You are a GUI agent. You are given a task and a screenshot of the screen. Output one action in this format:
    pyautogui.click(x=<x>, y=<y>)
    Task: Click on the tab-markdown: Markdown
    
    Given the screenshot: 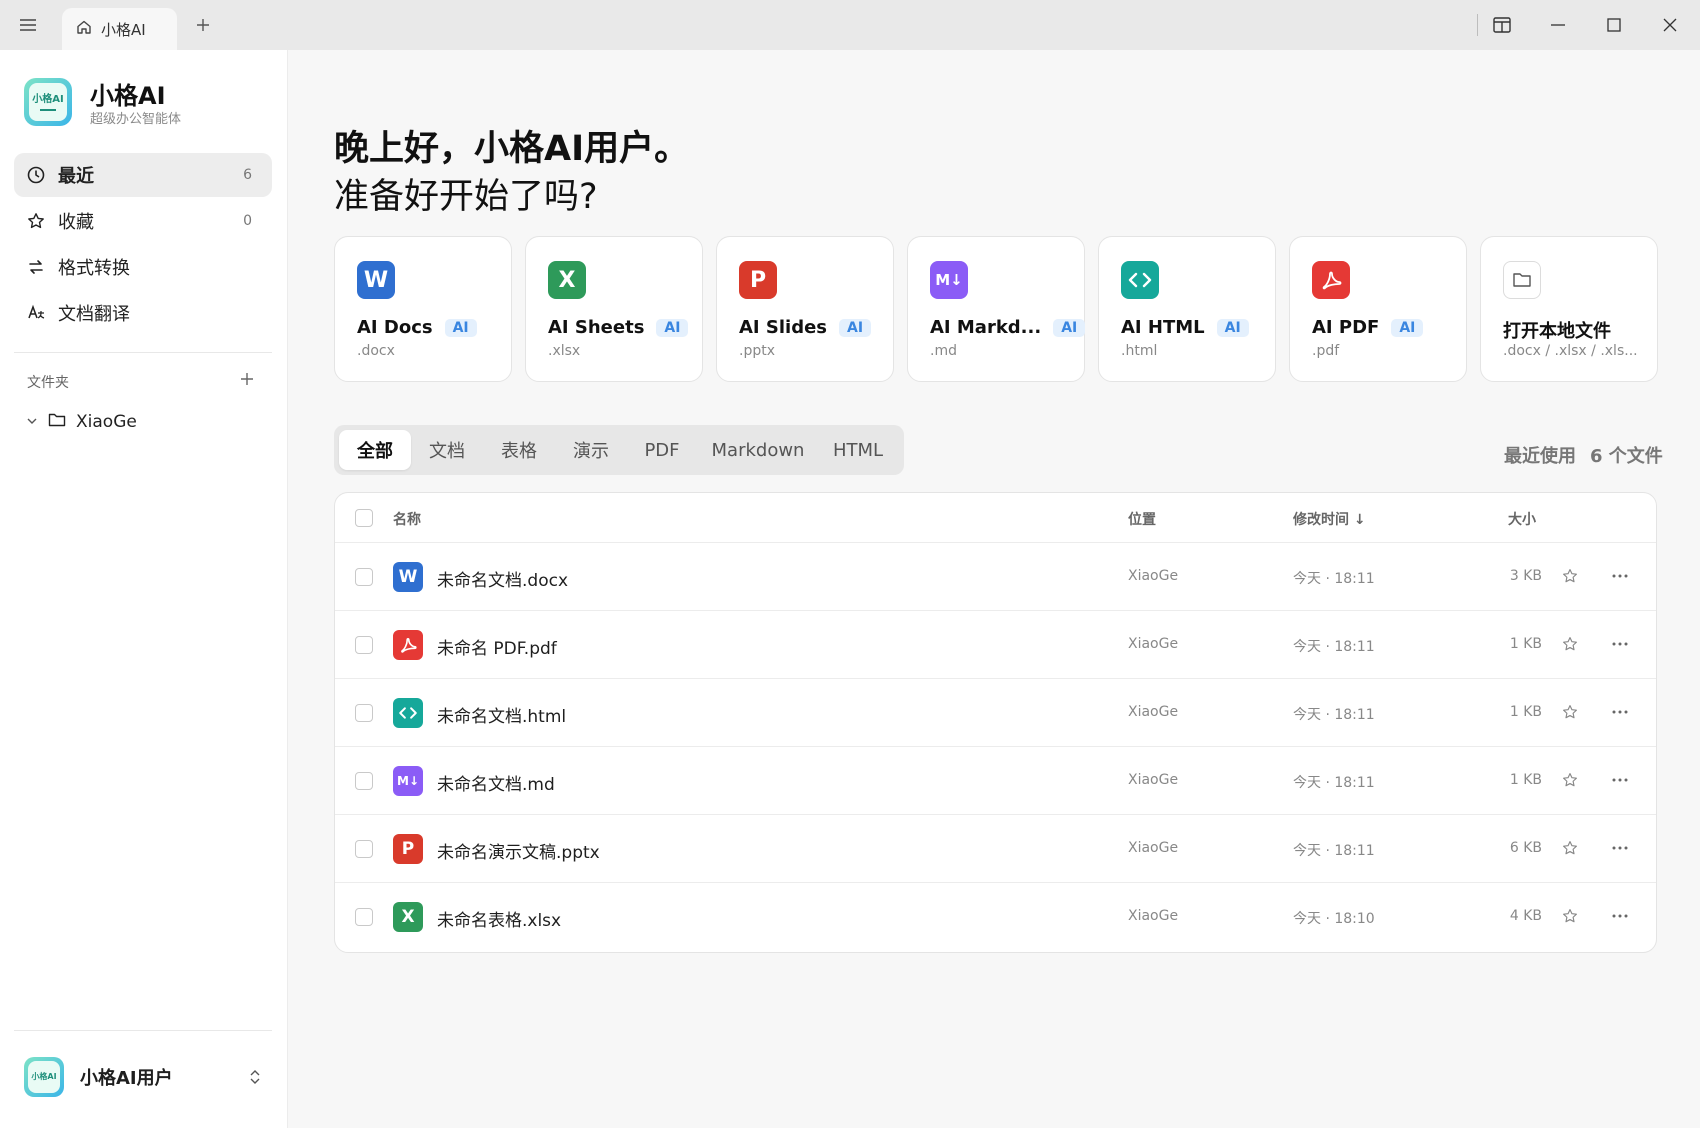 What is the action you would take?
    pyautogui.click(x=758, y=450)
    